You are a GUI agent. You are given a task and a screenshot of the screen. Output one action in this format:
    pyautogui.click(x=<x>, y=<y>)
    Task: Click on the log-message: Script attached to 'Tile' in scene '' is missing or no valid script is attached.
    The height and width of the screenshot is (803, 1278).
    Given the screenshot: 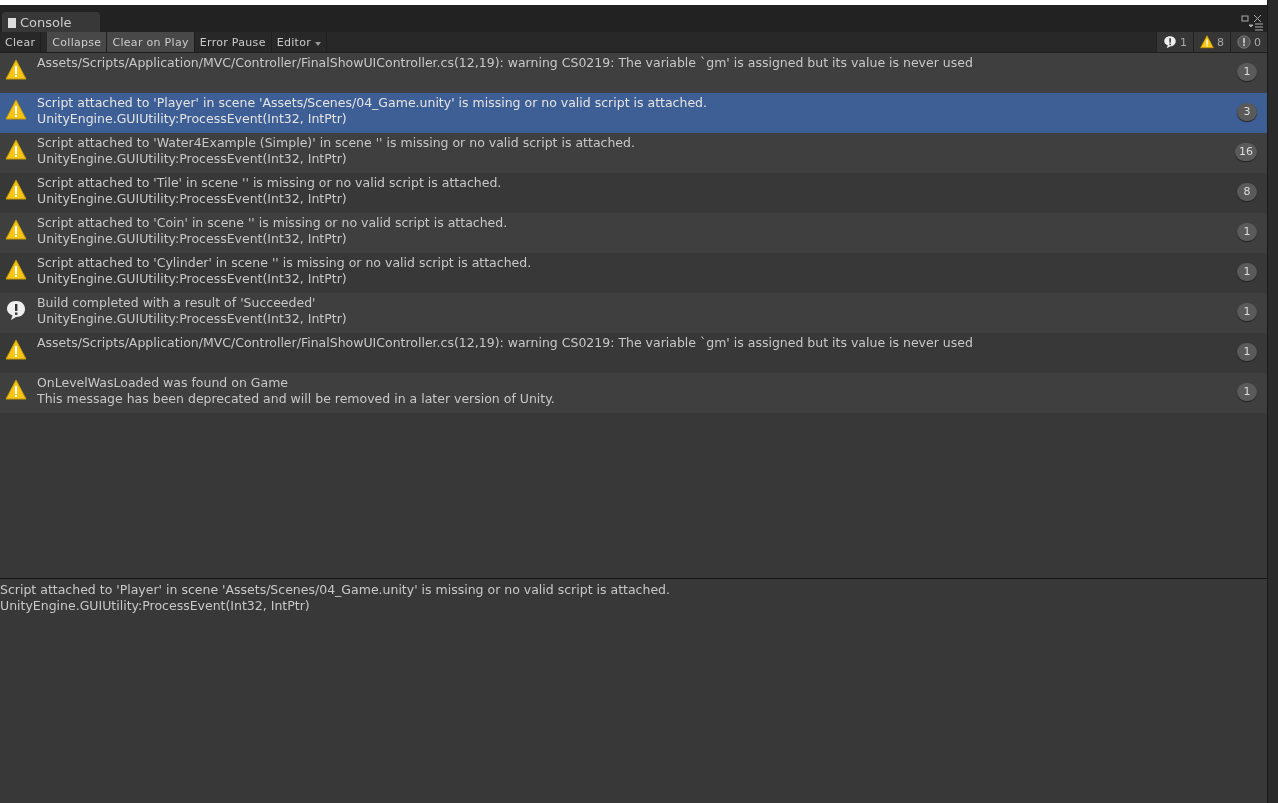 What is the action you would take?
    pyautogui.click(x=270, y=183)
    